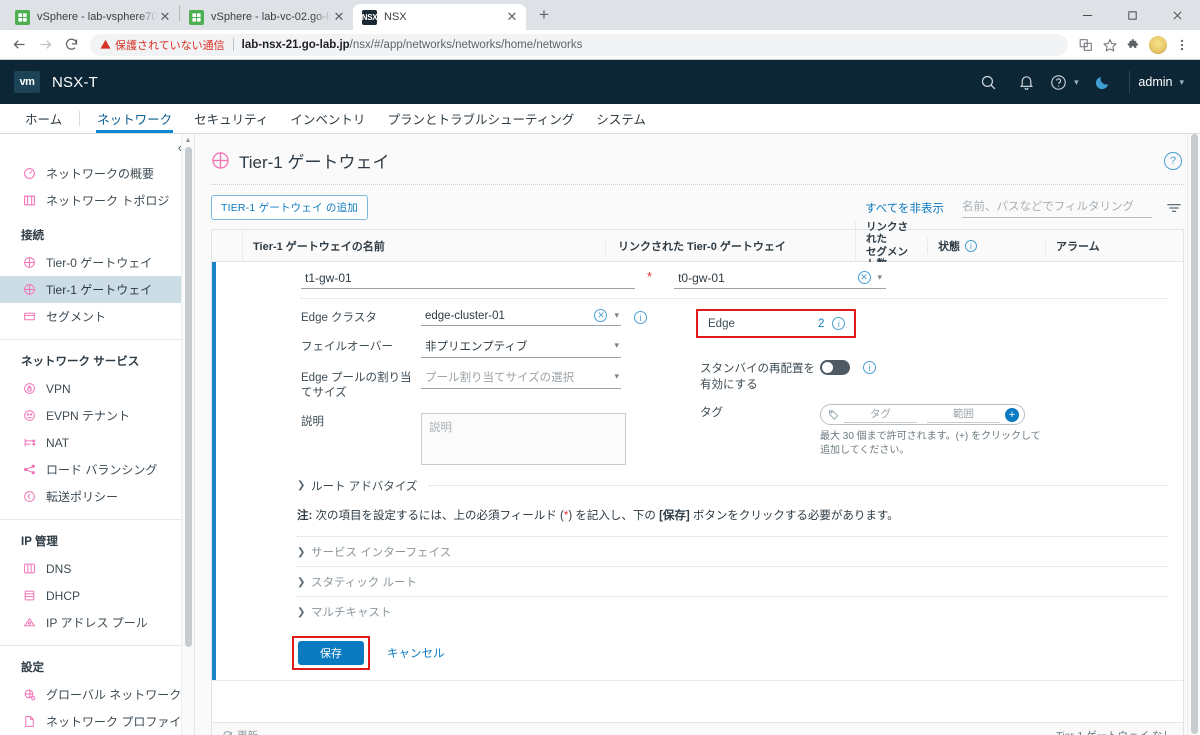 This screenshot has height=735, width=1200. What do you see at coordinates (188, 397) in the screenshot?
I see `sidebar-scroll-thumb` at bounding box center [188, 397].